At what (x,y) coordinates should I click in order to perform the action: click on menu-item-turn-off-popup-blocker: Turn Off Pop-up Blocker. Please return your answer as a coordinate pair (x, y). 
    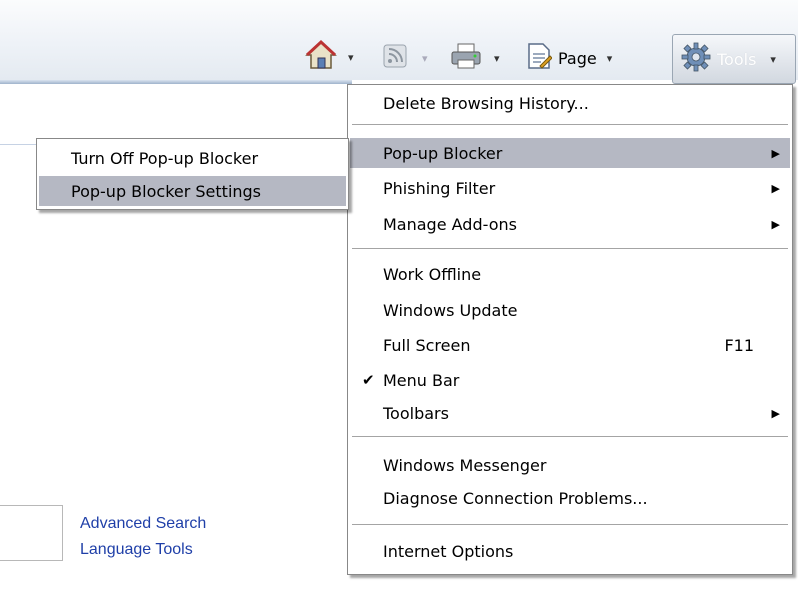
    Looking at the image, I should click on (192, 158).